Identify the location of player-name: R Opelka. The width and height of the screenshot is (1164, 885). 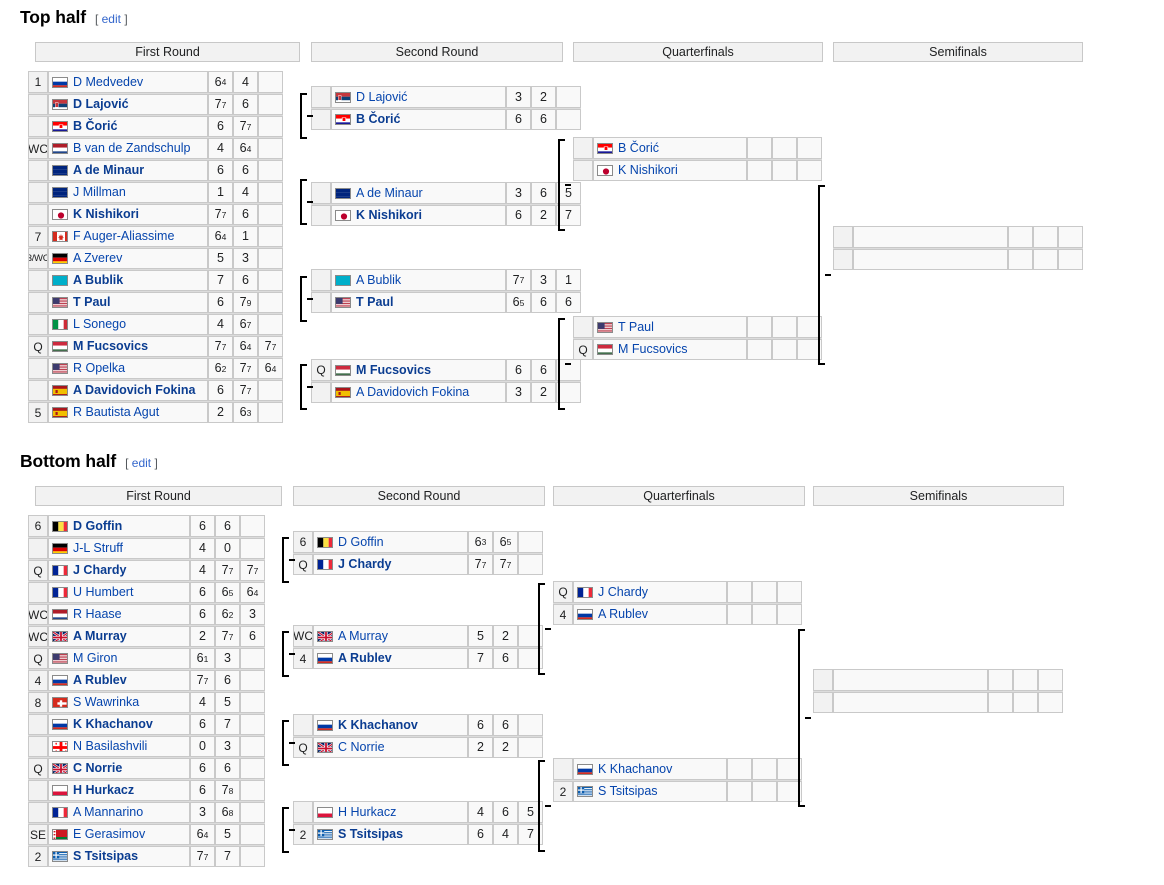
(99, 368).